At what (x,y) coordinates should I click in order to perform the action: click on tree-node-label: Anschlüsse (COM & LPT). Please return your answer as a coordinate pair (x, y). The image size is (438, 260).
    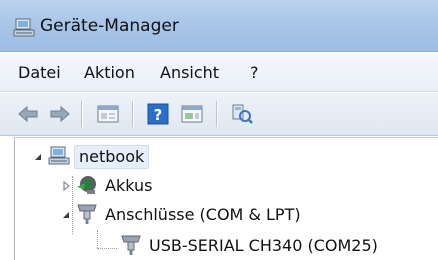
    Looking at the image, I should click on (203, 214).